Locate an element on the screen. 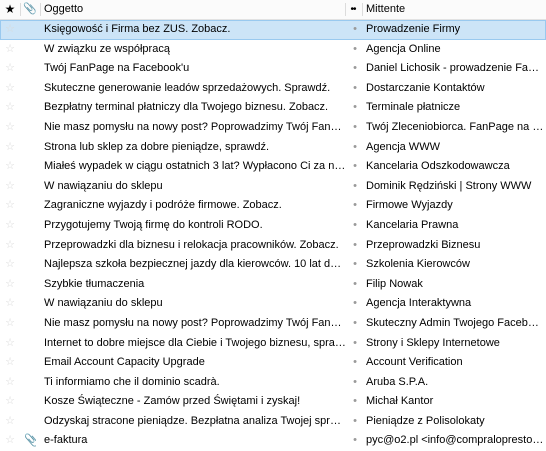 Image resolution: width=546 pixels, height=451 pixels. message-subject: e-faktura is located at coordinates (66, 440).